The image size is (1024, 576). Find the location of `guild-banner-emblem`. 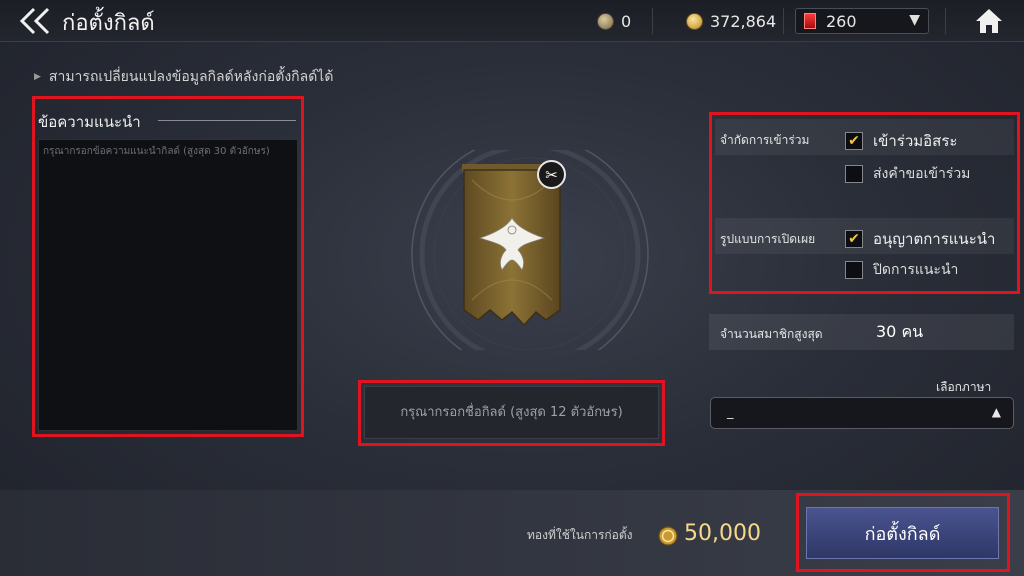

guild-banner-emblem is located at coordinates (530, 250).